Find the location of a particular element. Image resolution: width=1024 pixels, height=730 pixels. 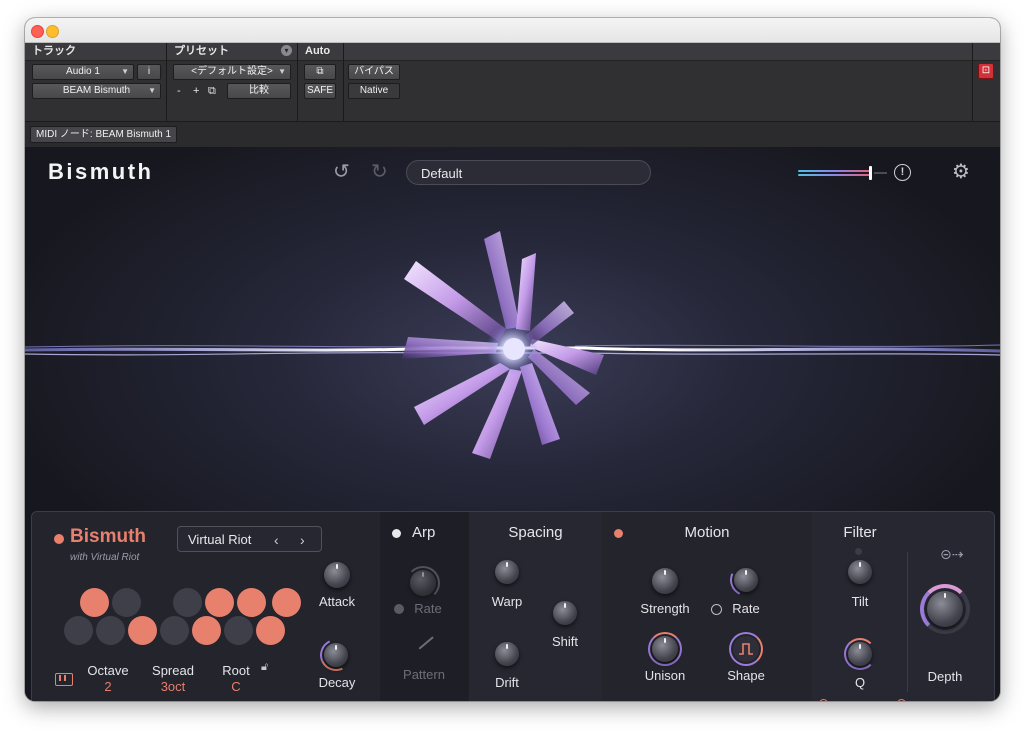

arp-rate-label: Rate is located at coordinates (428, 608).